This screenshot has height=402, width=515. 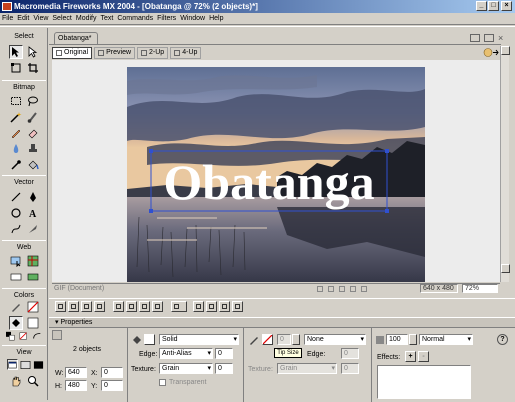 I want to click on rotate-ccw-icon, so click(x=198, y=306).